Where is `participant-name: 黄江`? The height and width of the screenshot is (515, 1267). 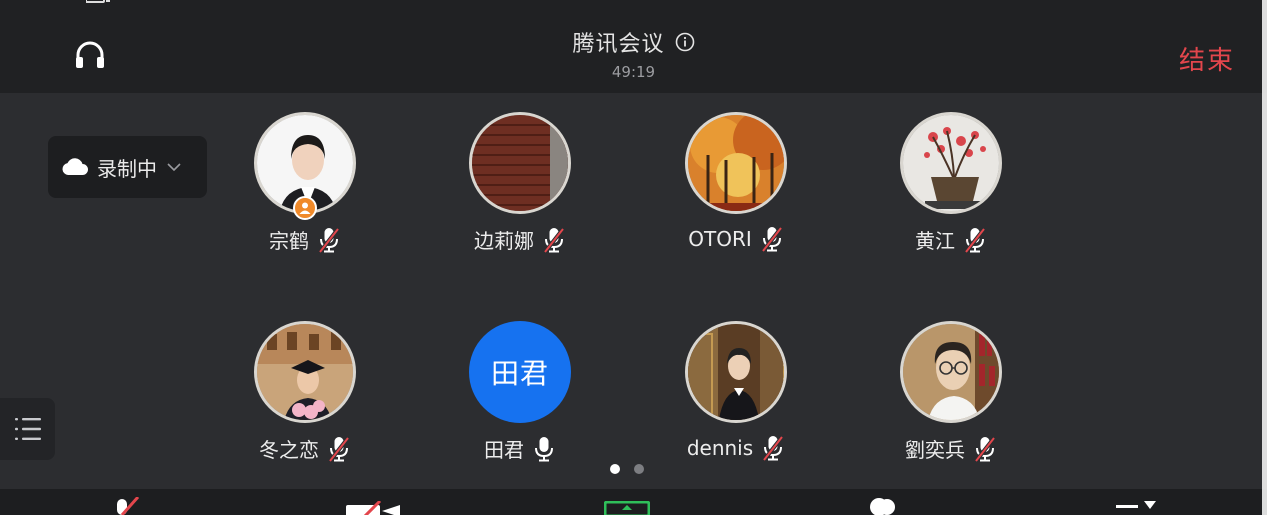
participant-name: 黄江 is located at coordinates (935, 241).